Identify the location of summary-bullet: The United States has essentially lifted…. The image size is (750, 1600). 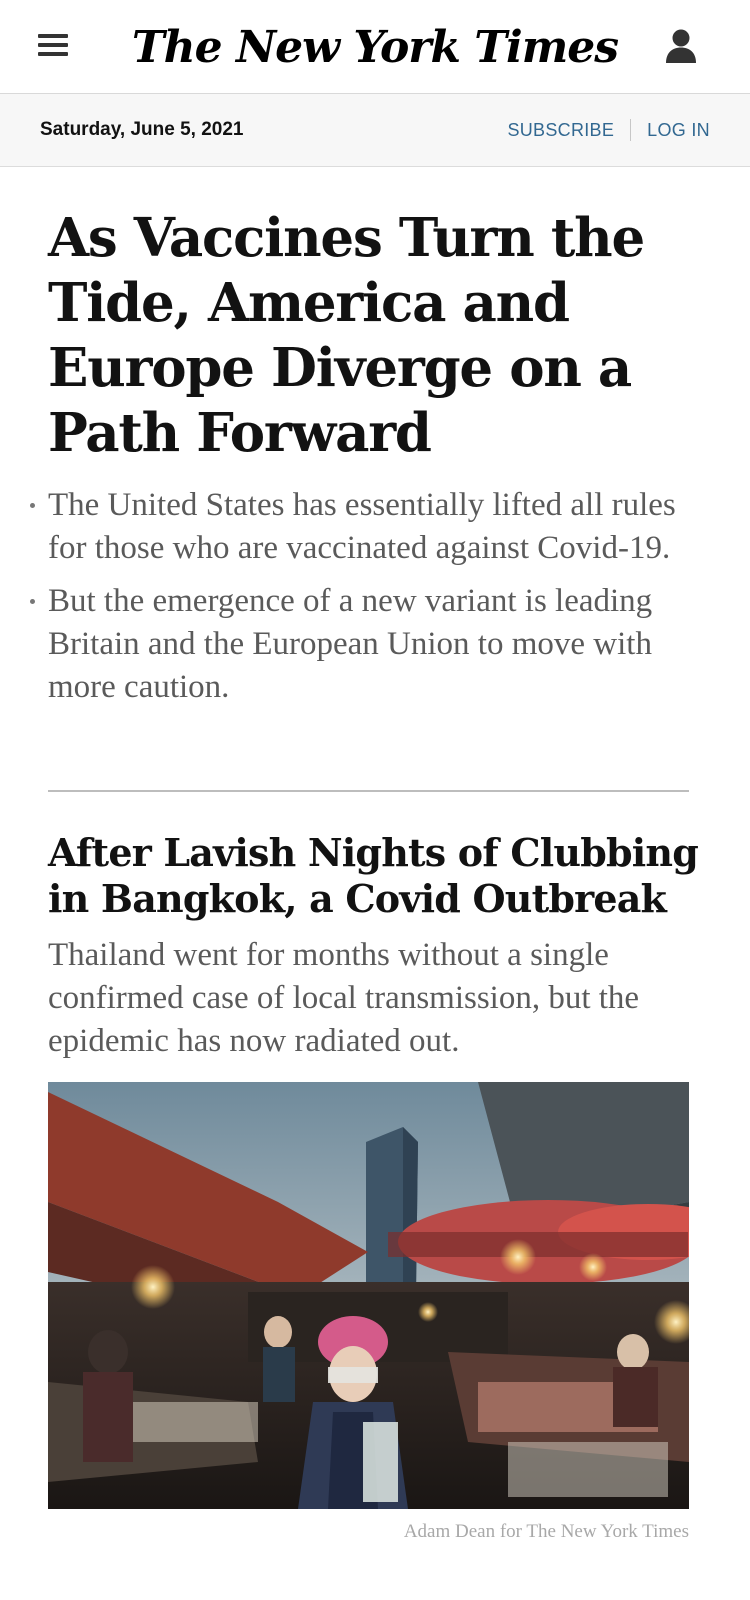
(369, 527).